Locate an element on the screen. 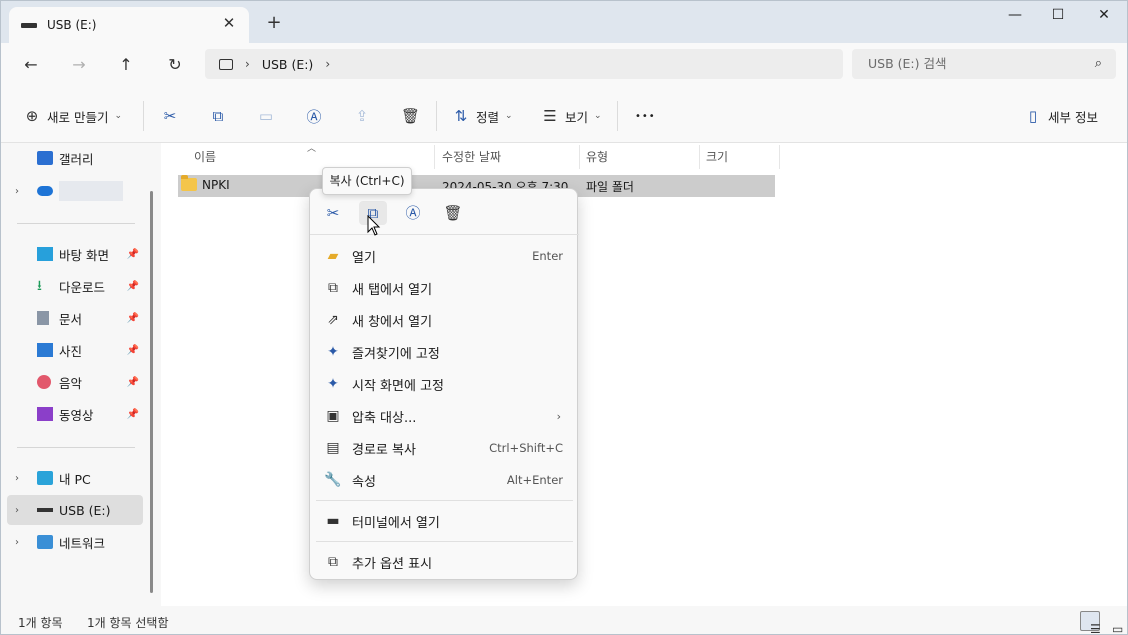 The width and height of the screenshot is (1128, 635). new-tab-button: + is located at coordinates (274, 22).